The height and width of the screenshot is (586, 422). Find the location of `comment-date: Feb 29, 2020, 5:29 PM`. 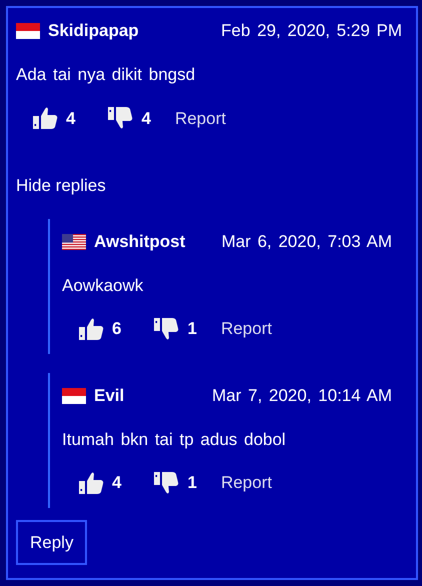

comment-date: Feb 29, 2020, 5:29 PM is located at coordinates (311, 31).